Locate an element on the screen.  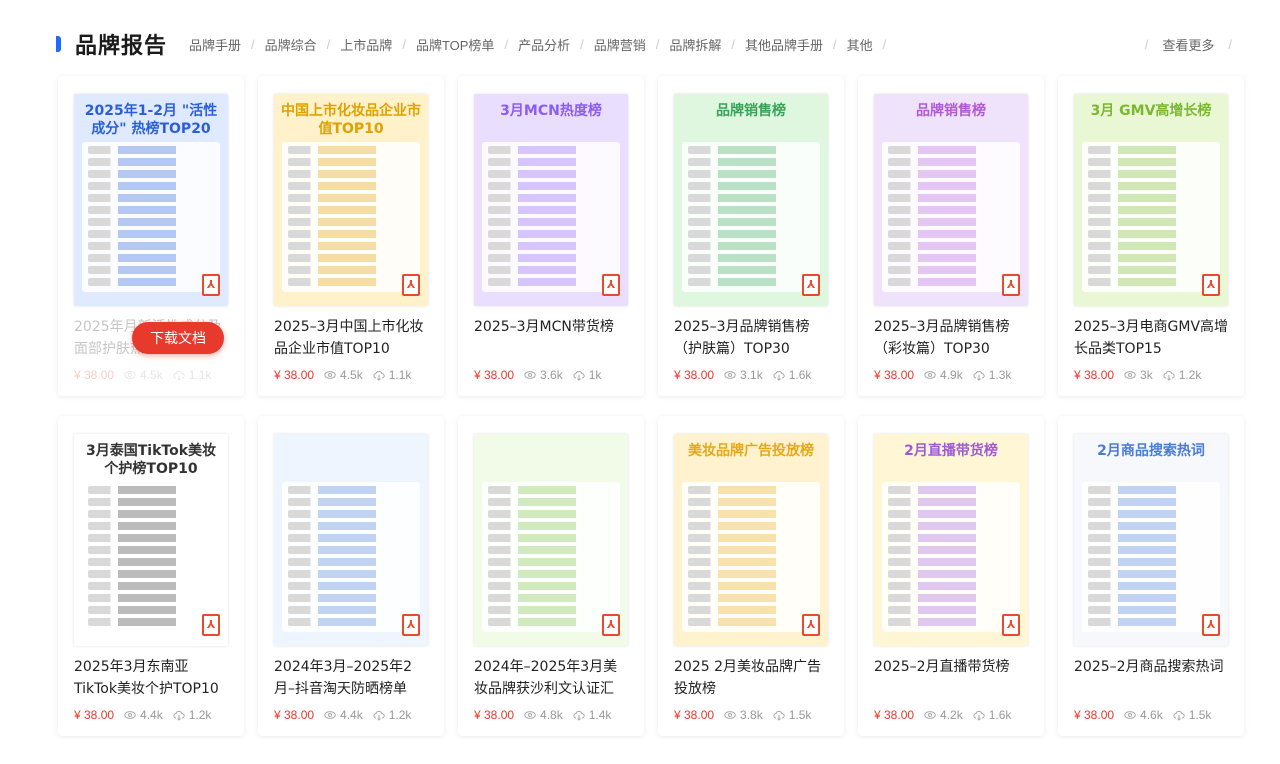
report-thumbnail: 美妆品牌广告投放榜 ⅄ is located at coordinates (751, 540).